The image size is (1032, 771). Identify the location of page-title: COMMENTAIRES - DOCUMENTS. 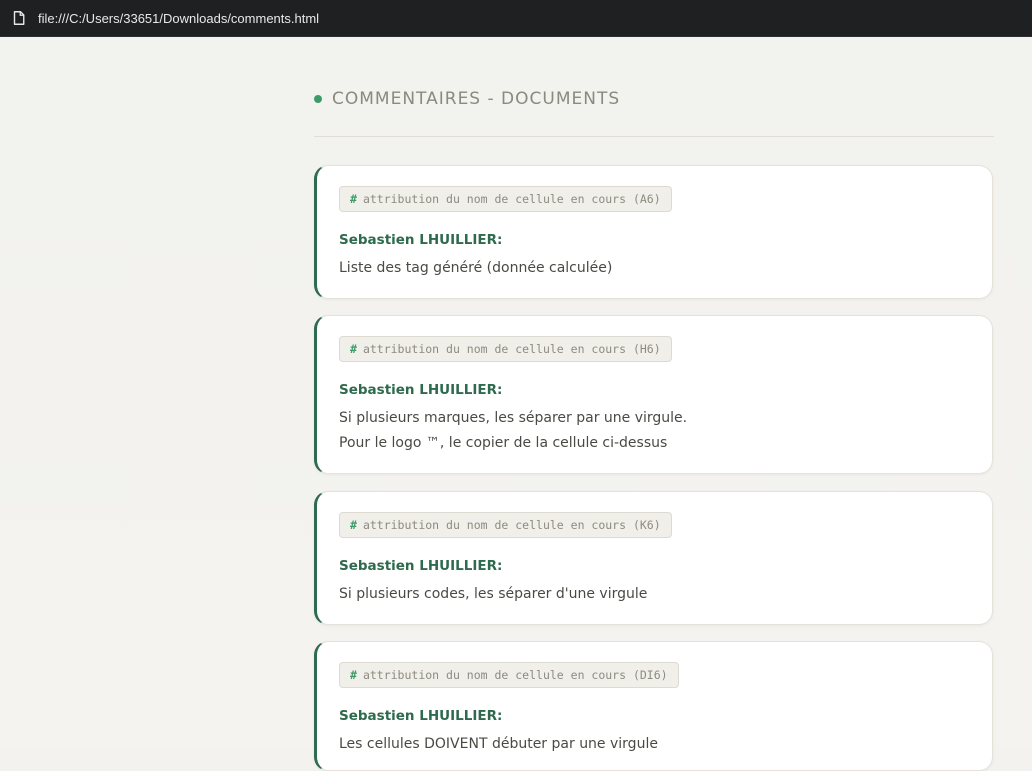
(476, 99).